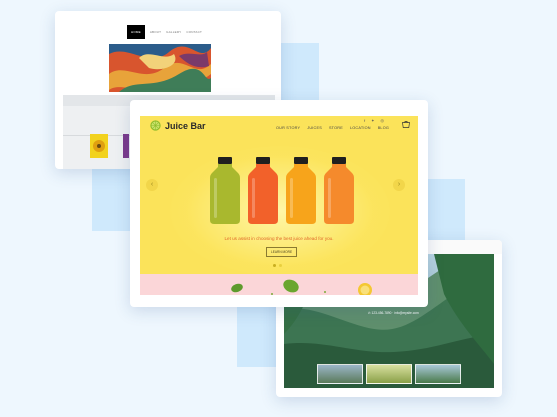  I want to click on juice-bar-logo: Juice Bar, so click(178, 125).